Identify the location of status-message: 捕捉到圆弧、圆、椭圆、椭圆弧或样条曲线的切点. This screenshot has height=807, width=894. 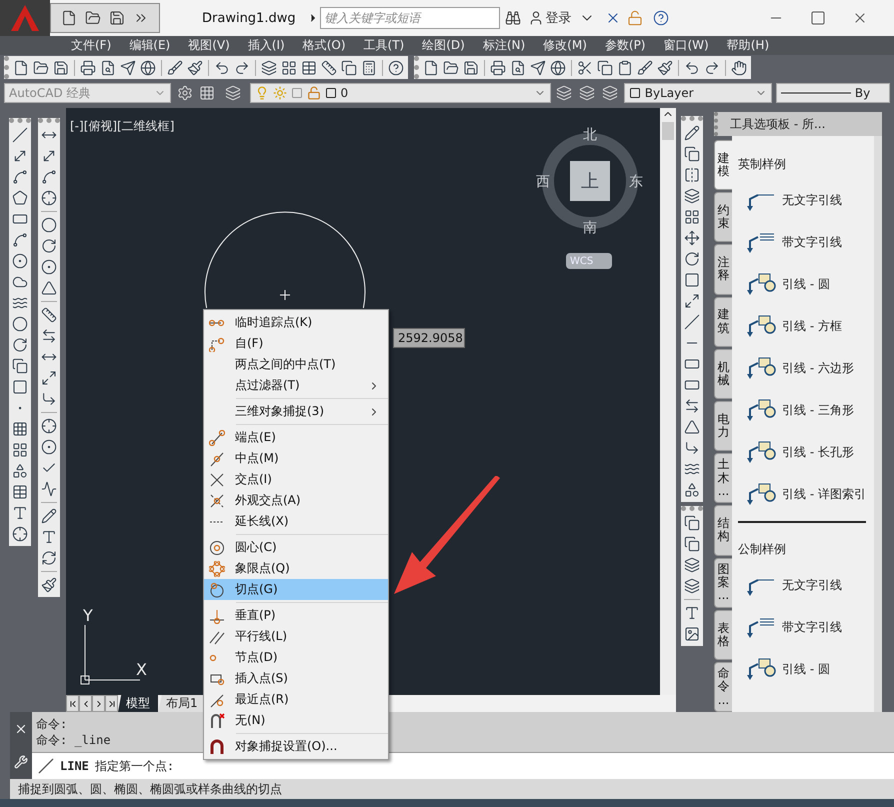
(150, 789).